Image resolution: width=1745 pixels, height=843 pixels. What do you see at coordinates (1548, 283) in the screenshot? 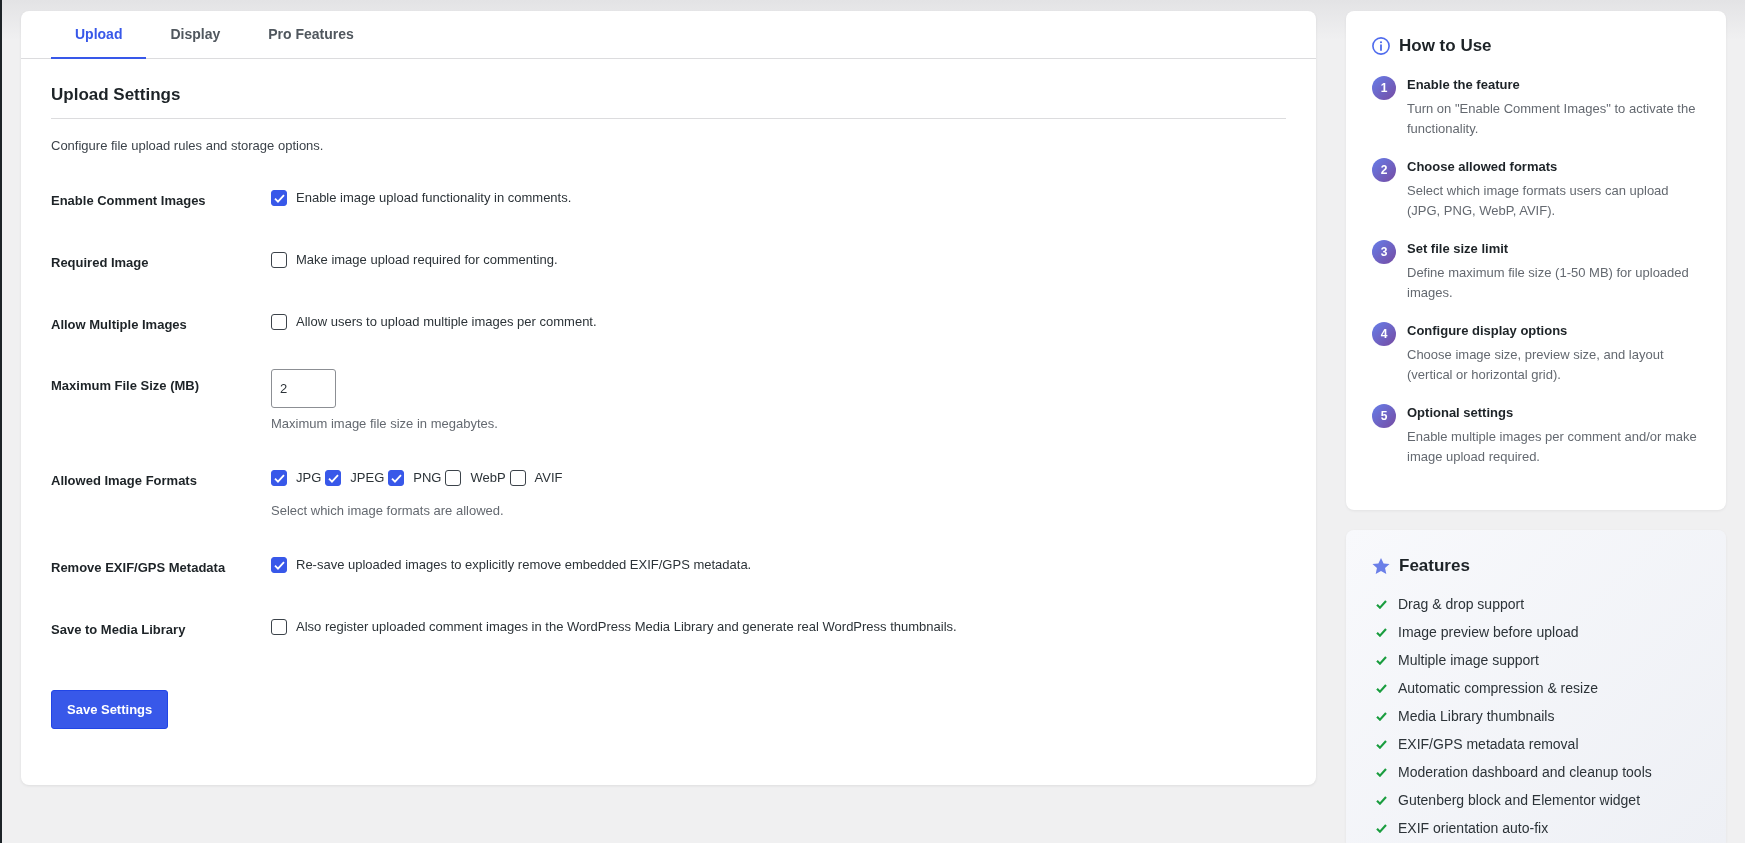
I see `step-description: Define maximum file size (1-50 MB) for uploaded images.` at bounding box center [1548, 283].